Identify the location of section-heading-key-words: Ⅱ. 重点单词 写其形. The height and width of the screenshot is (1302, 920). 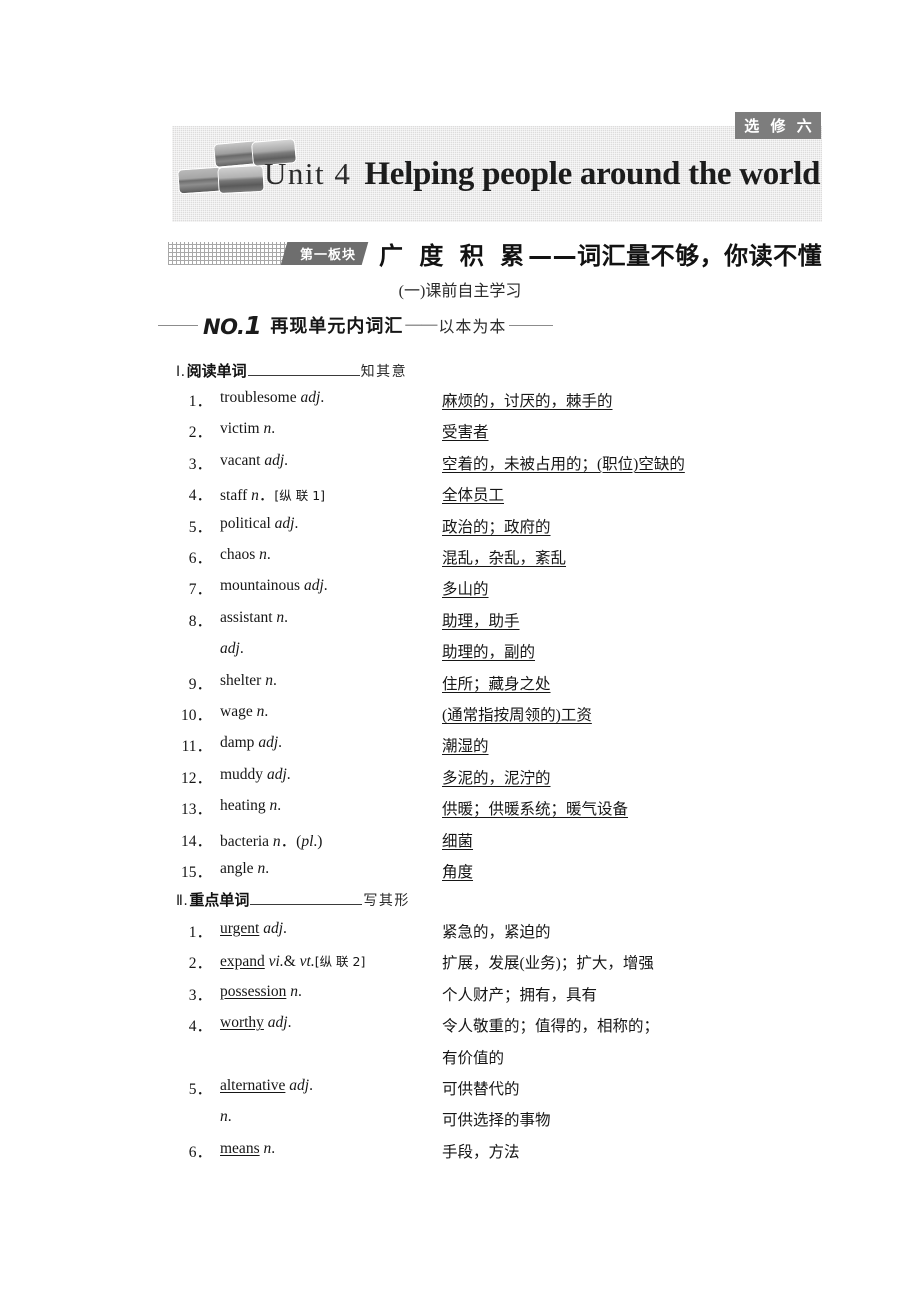
(293, 900).